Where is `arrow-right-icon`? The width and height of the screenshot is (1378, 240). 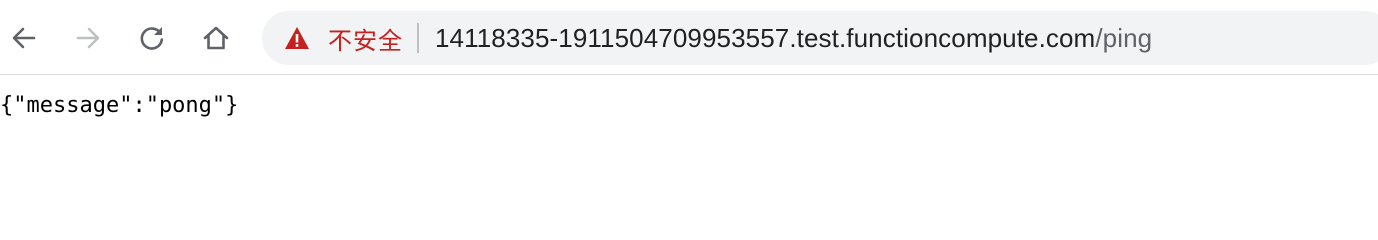
arrow-right-icon is located at coordinates (88, 38).